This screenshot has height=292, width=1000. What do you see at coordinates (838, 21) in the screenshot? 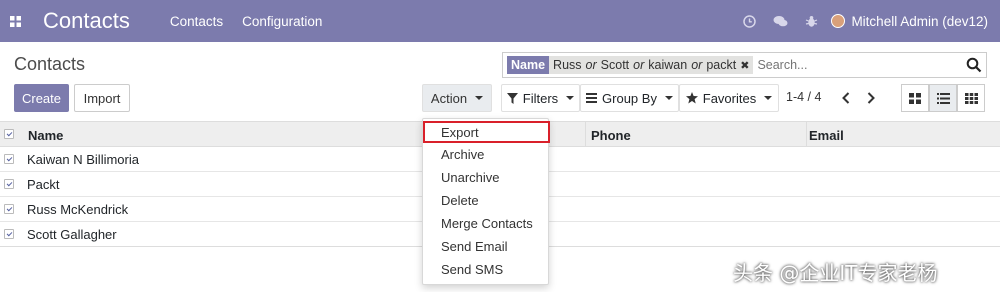
I see `avatar` at bounding box center [838, 21].